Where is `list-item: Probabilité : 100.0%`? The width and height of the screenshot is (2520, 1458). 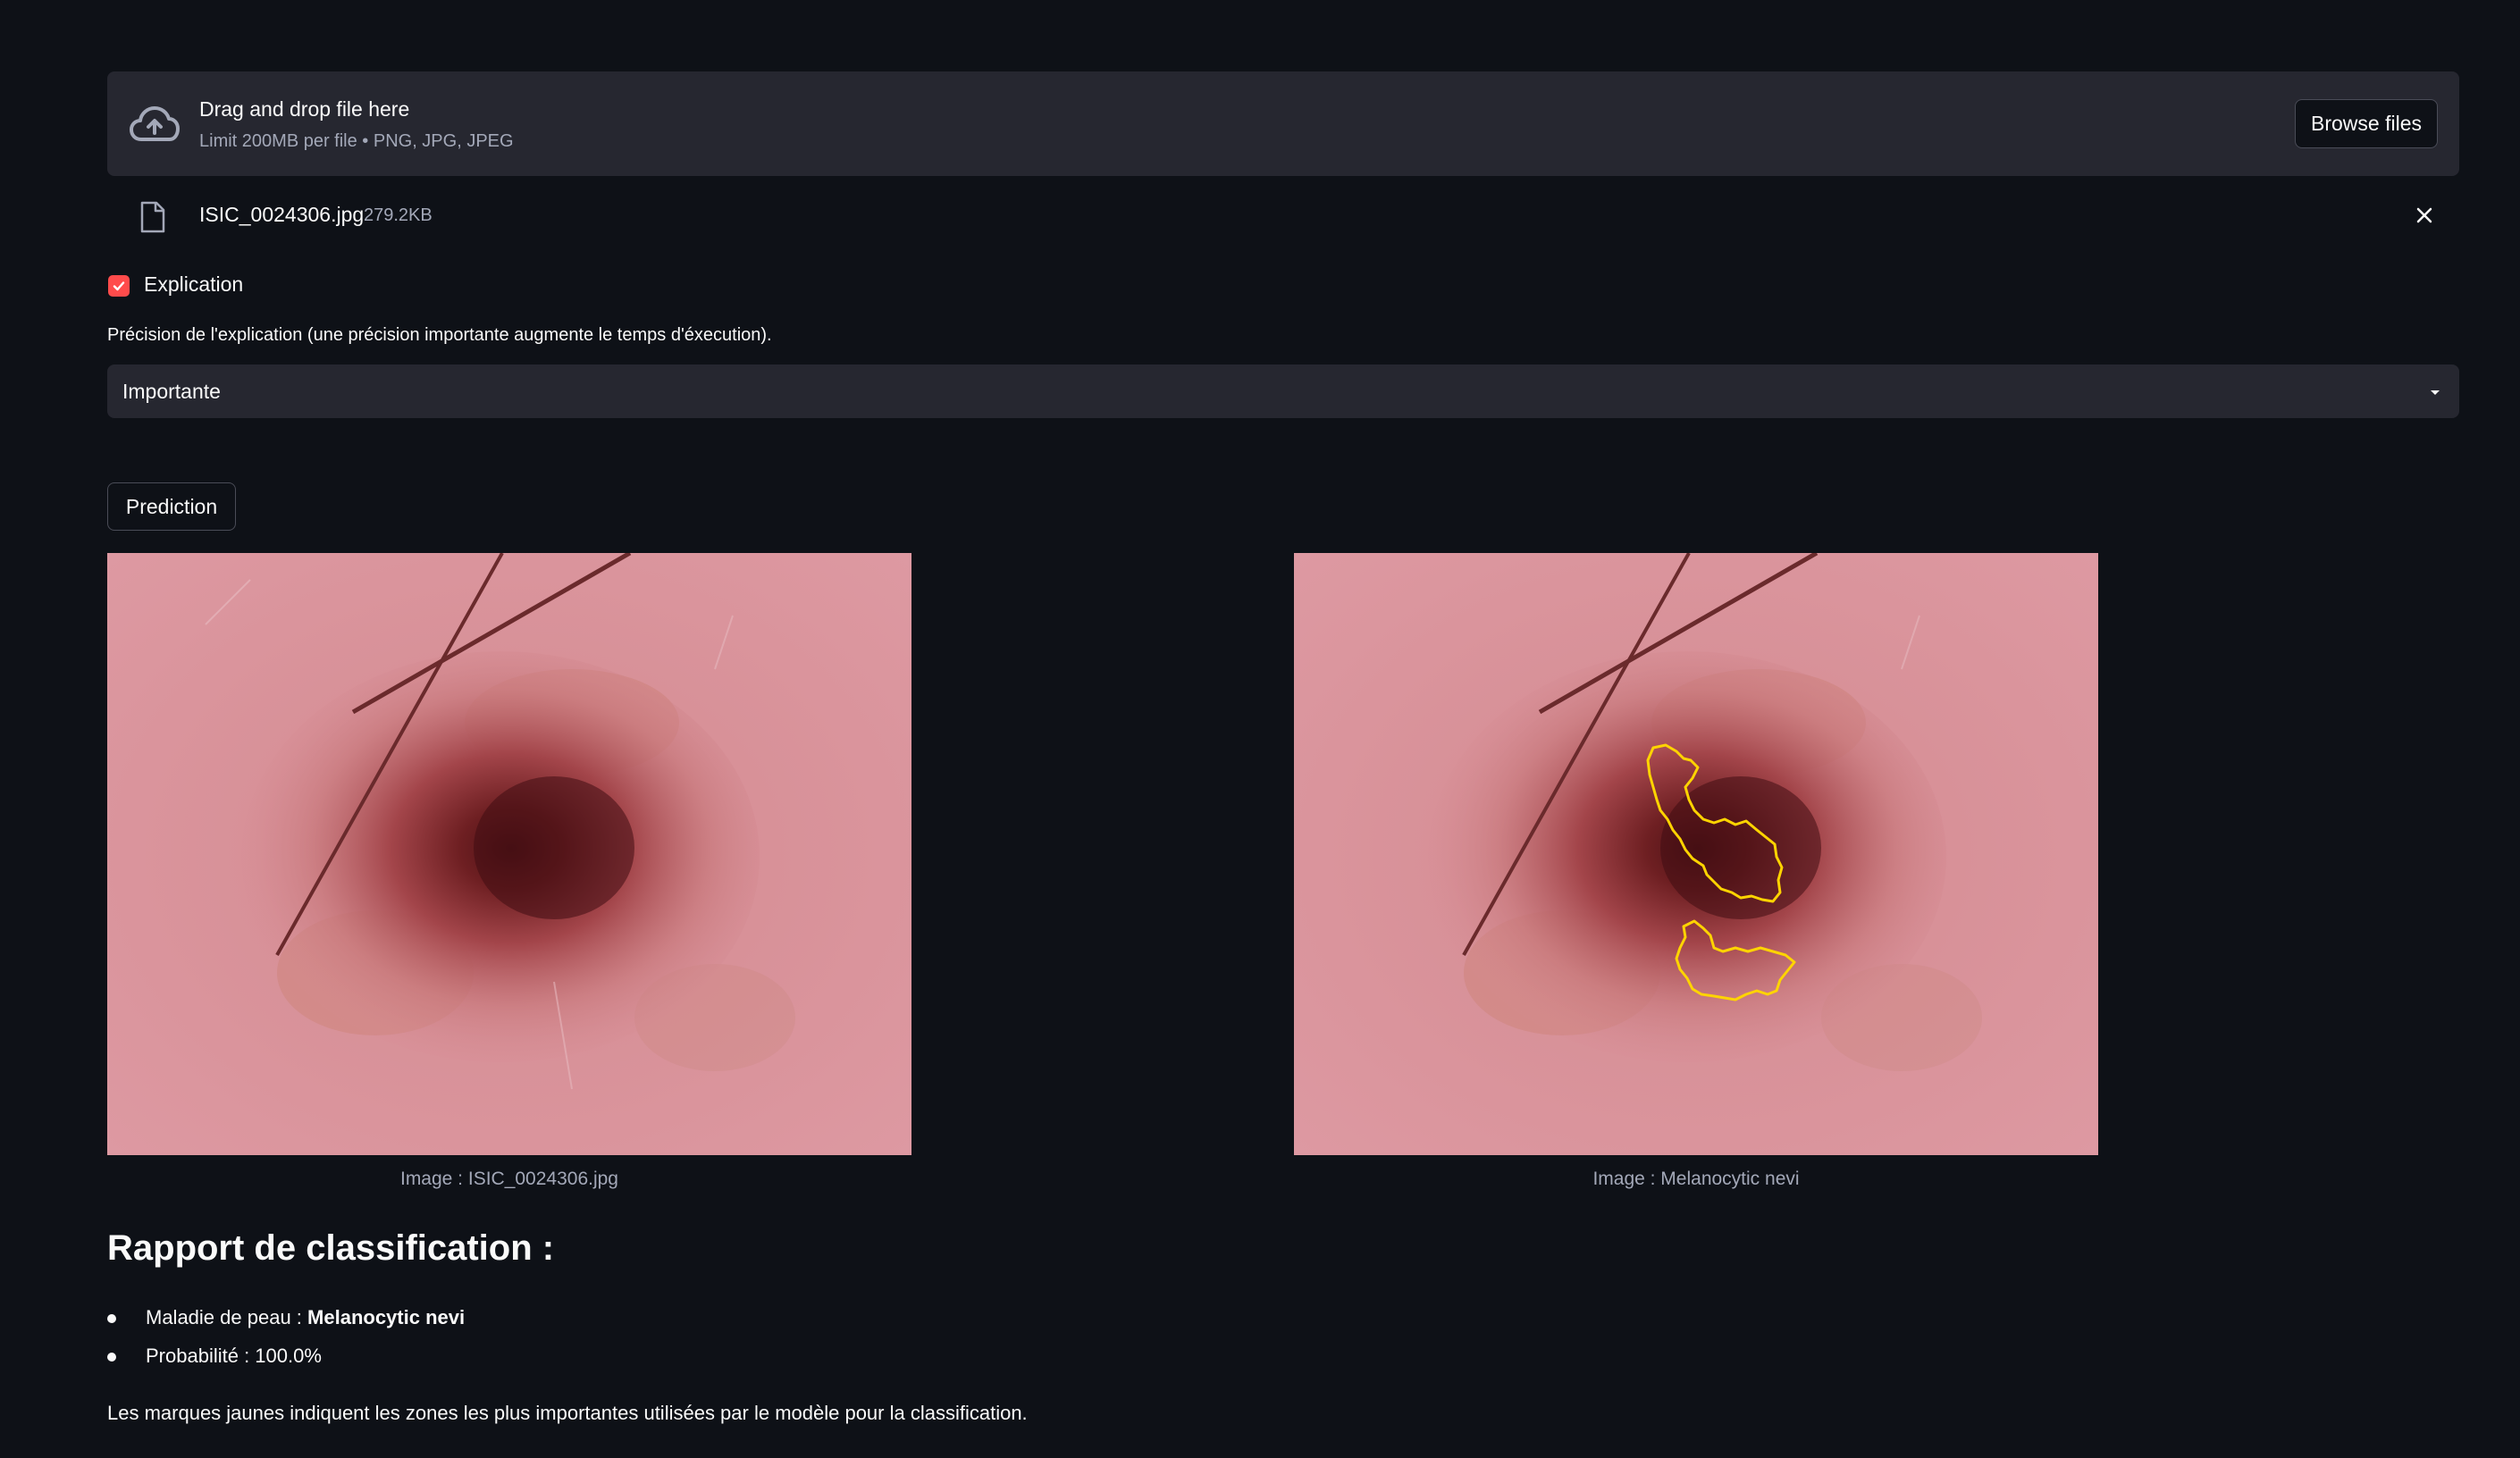
list-item: Probabilité : 100.0% is located at coordinates (420, 1358).